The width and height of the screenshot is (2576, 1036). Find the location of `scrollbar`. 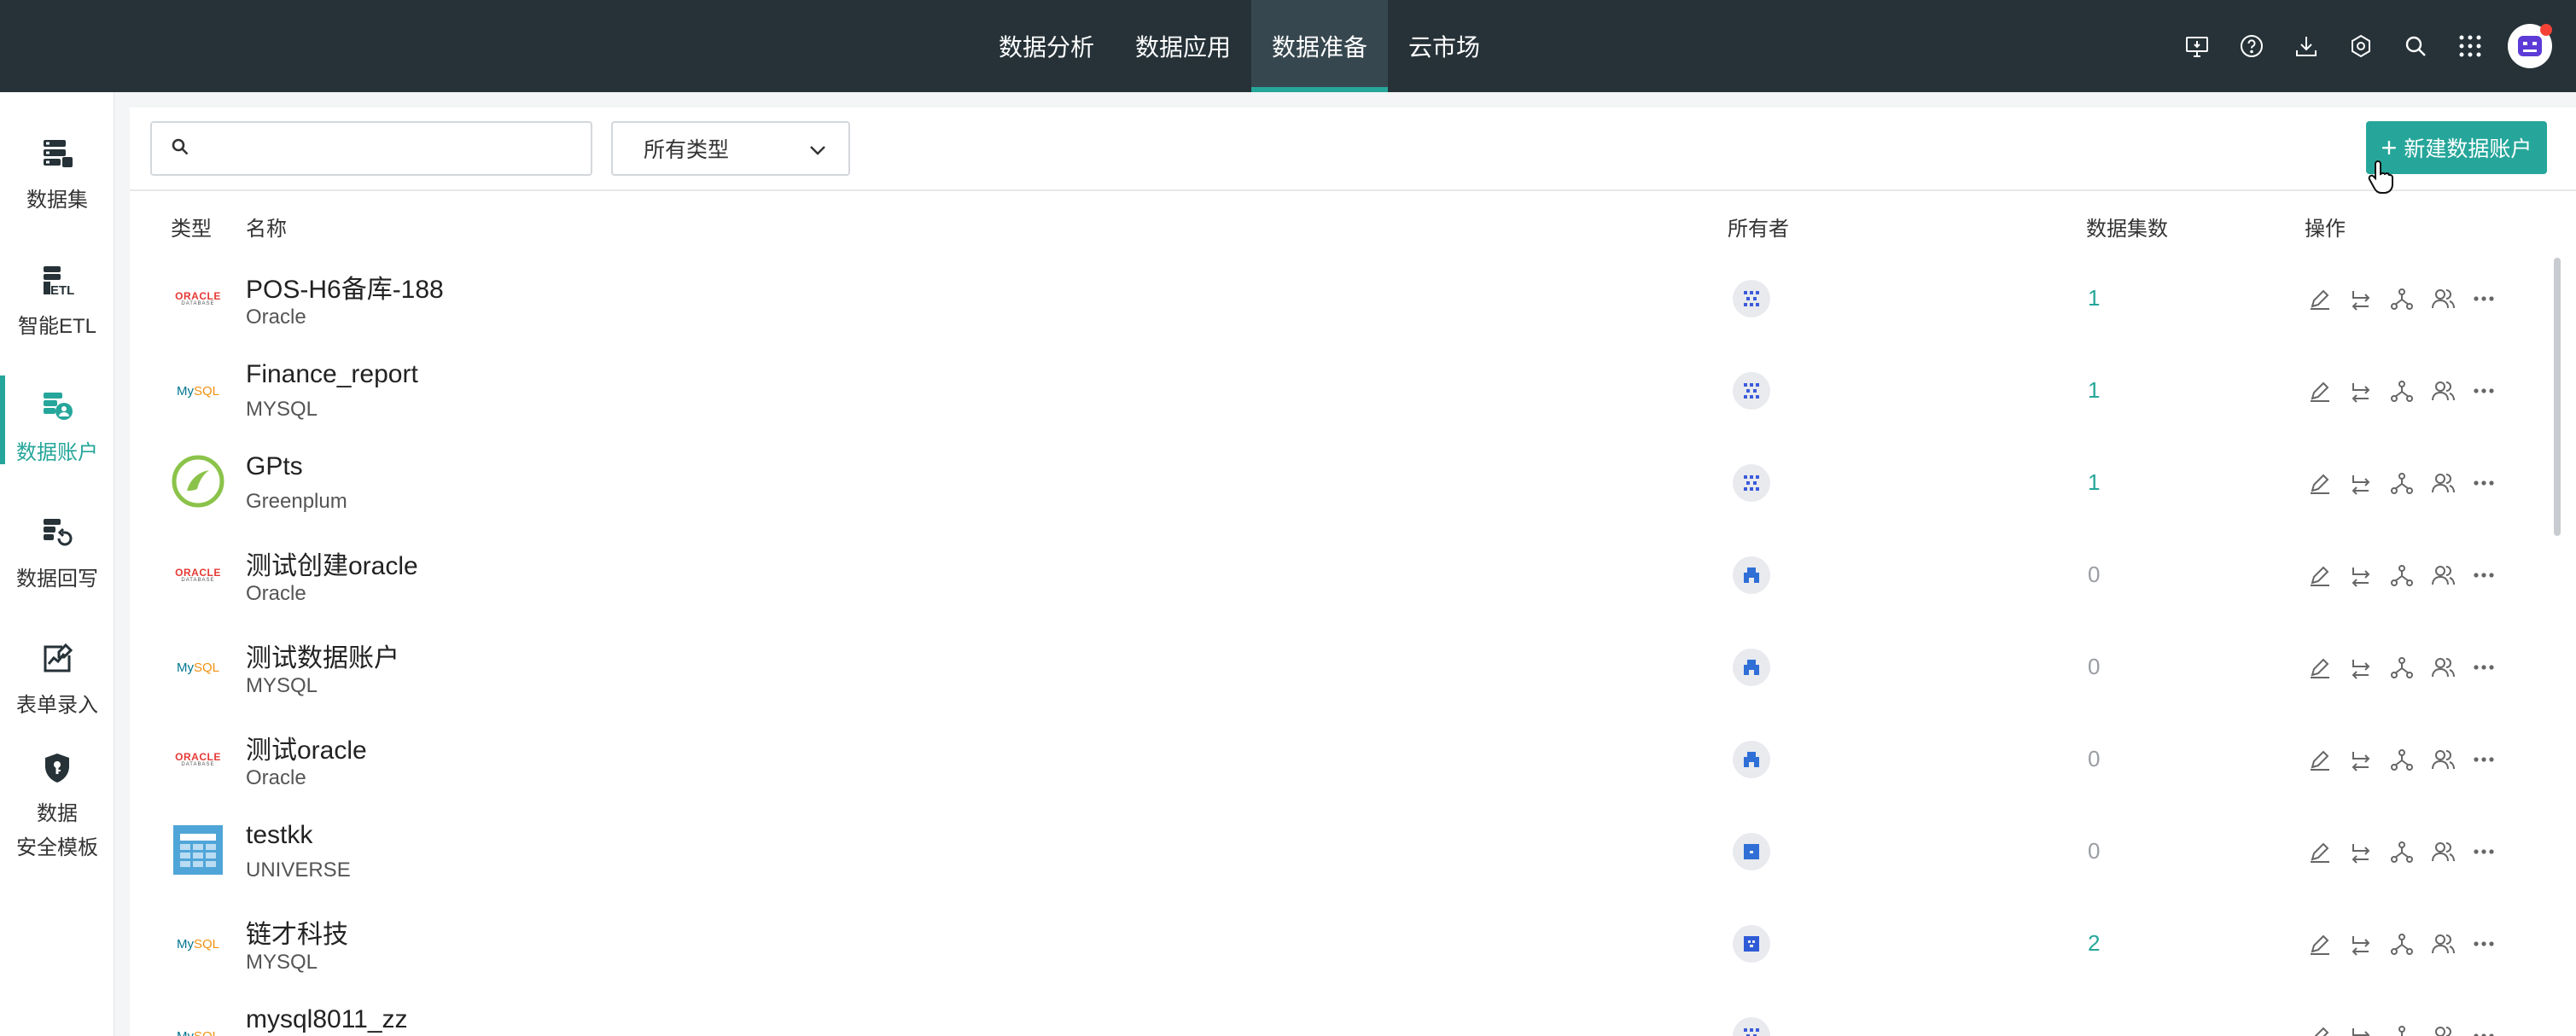

scrollbar is located at coordinates (2557, 397).